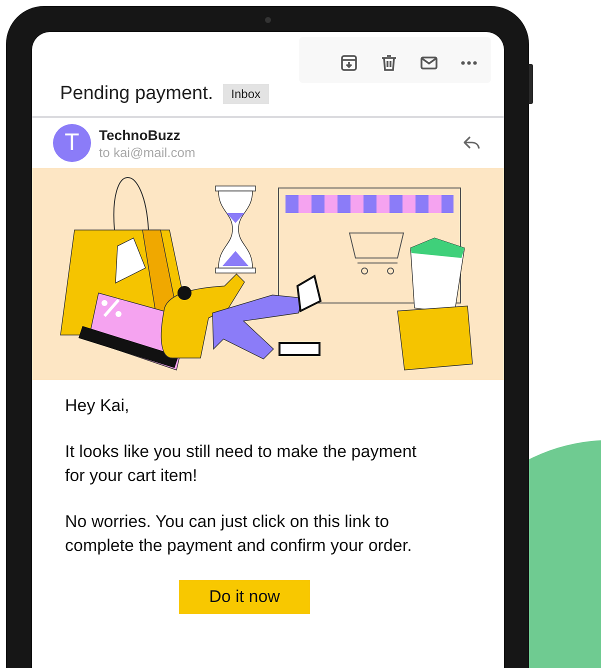  What do you see at coordinates (140, 134) in the screenshot?
I see `sender-name: TechnoBuzz` at bounding box center [140, 134].